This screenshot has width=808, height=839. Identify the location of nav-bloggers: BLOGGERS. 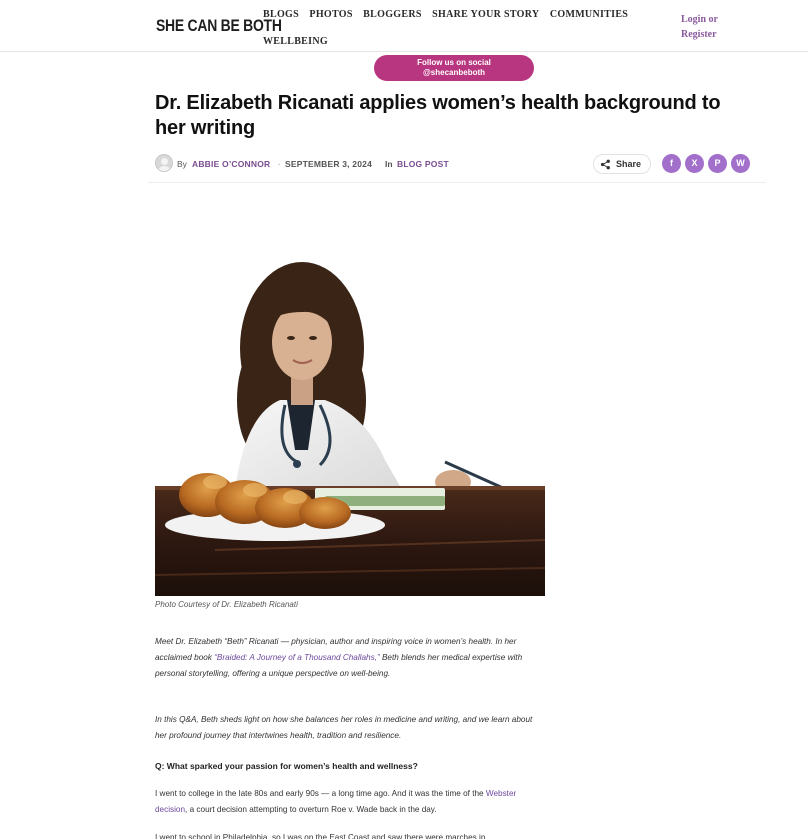
(392, 15).